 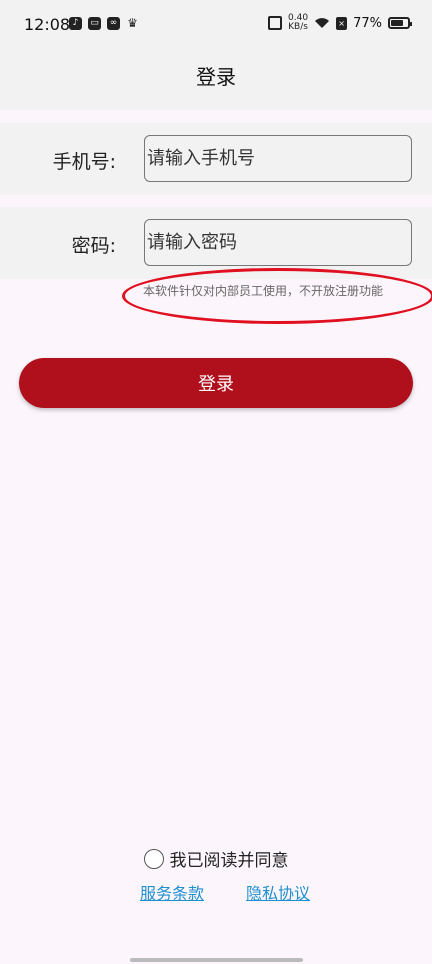 What do you see at coordinates (153, 858) in the screenshot?
I see `agree-radio` at bounding box center [153, 858].